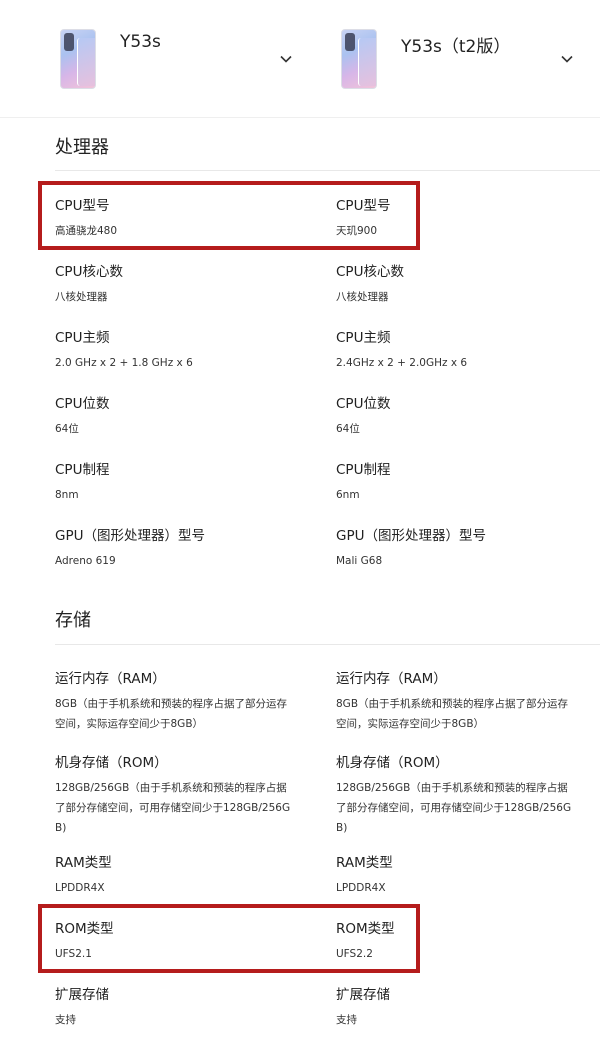  What do you see at coordinates (180, 483) in the screenshot?
I see `spec-cpu-process-left: CPU制程 8nm` at bounding box center [180, 483].